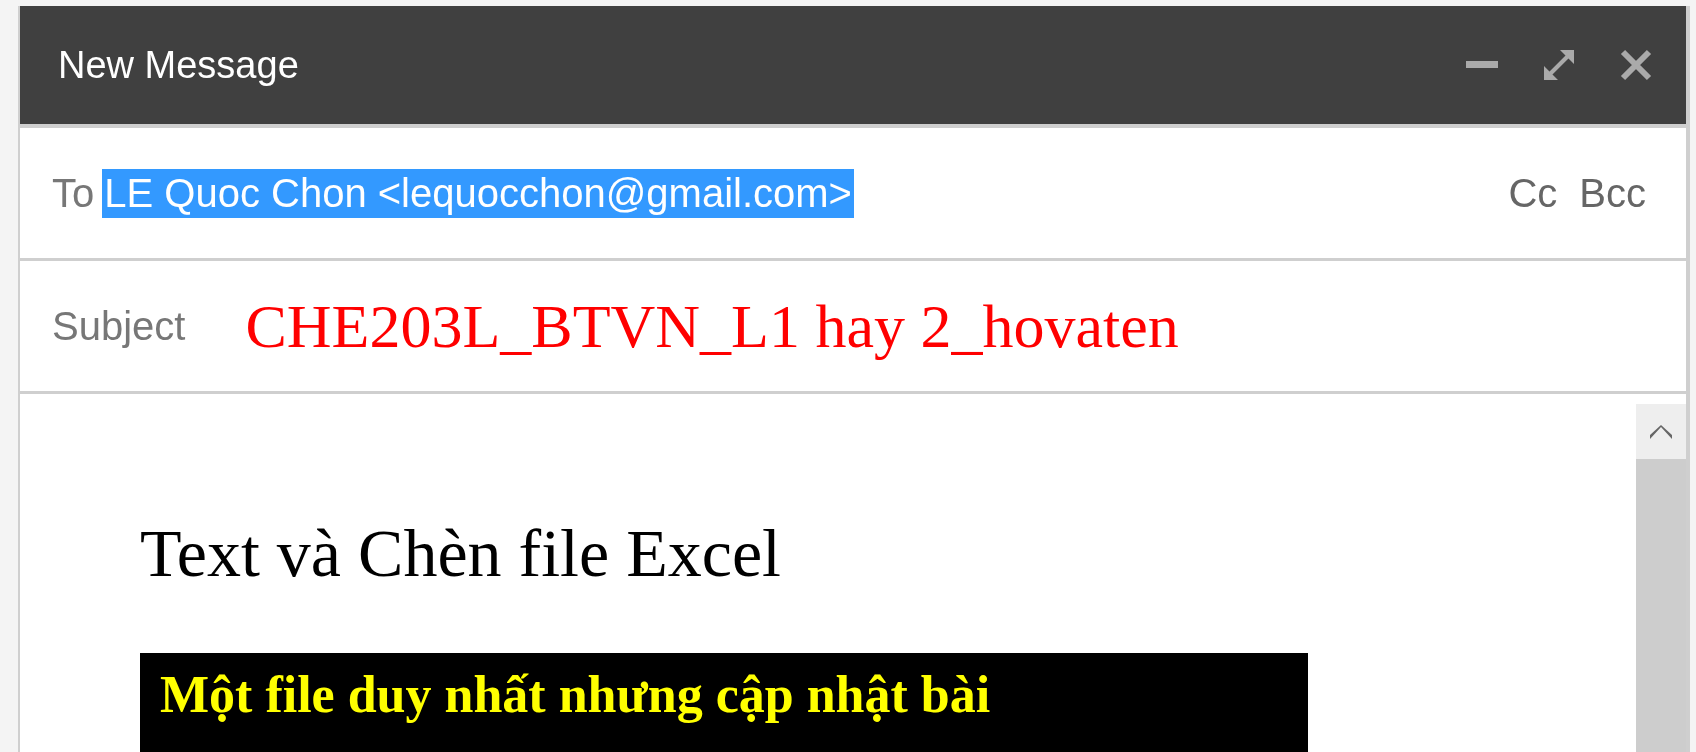  Describe the element at coordinates (1636, 65) in the screenshot. I see `close-icon` at that location.